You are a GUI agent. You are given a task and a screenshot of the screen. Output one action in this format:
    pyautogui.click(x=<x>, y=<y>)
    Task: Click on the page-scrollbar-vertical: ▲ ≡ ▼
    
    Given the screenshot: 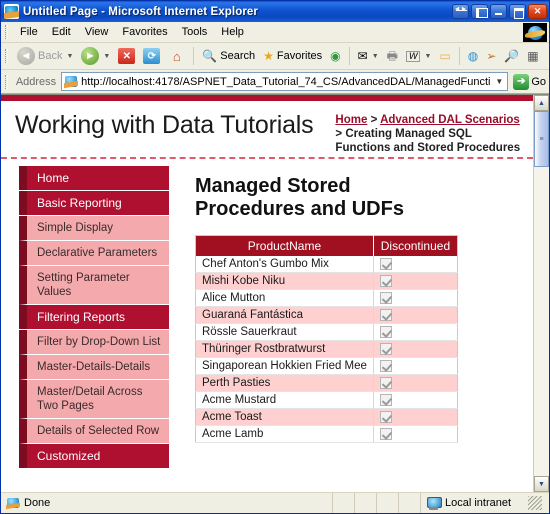 What is the action you would take?
    pyautogui.click(x=541, y=293)
    